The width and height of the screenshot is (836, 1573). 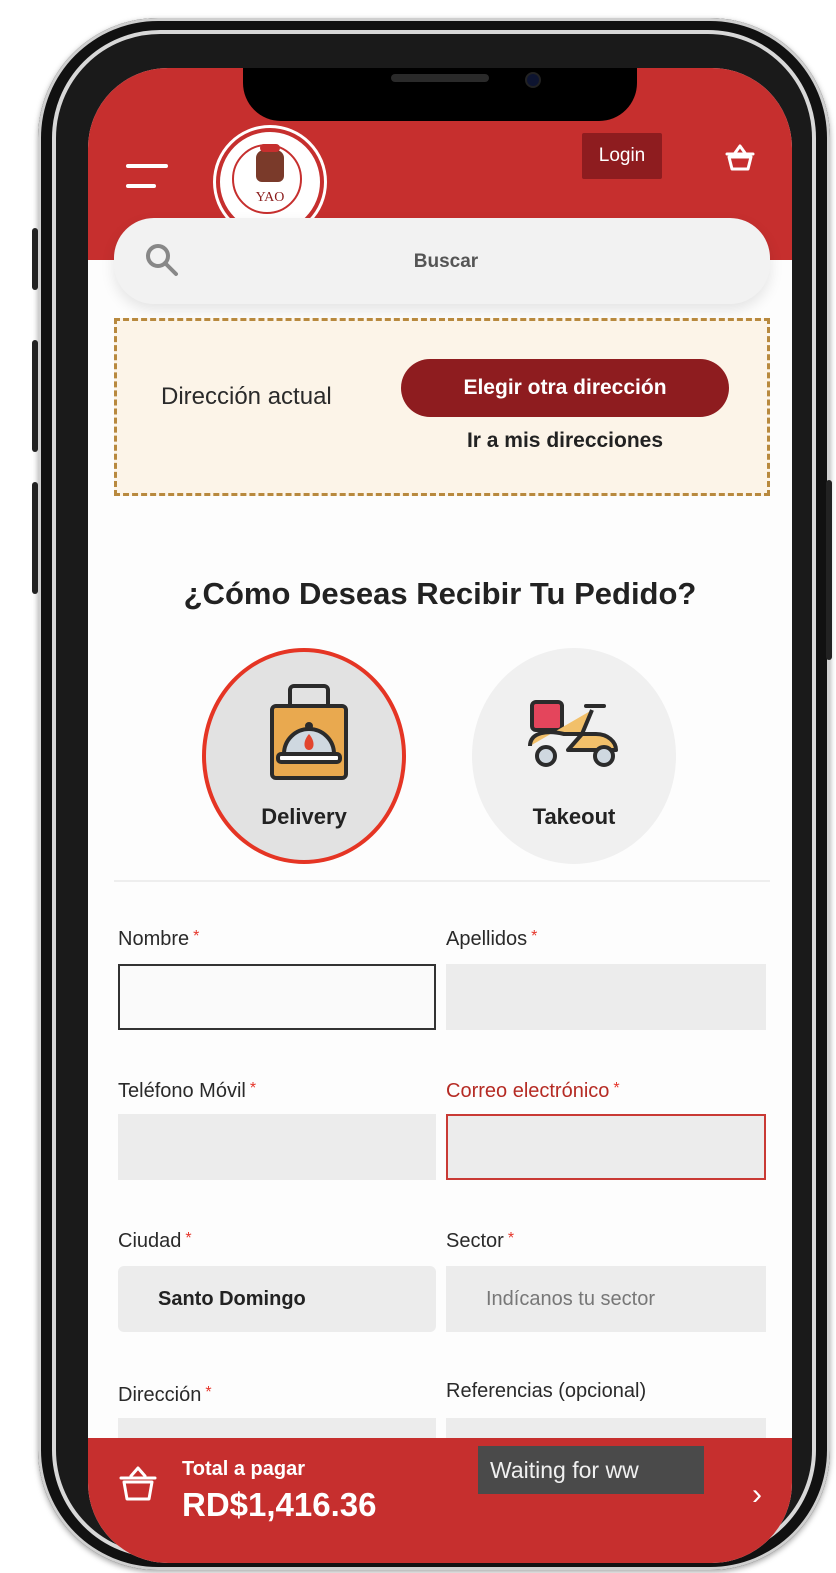 What do you see at coordinates (270, 163) in the screenshot?
I see `logo-jar-icon` at bounding box center [270, 163].